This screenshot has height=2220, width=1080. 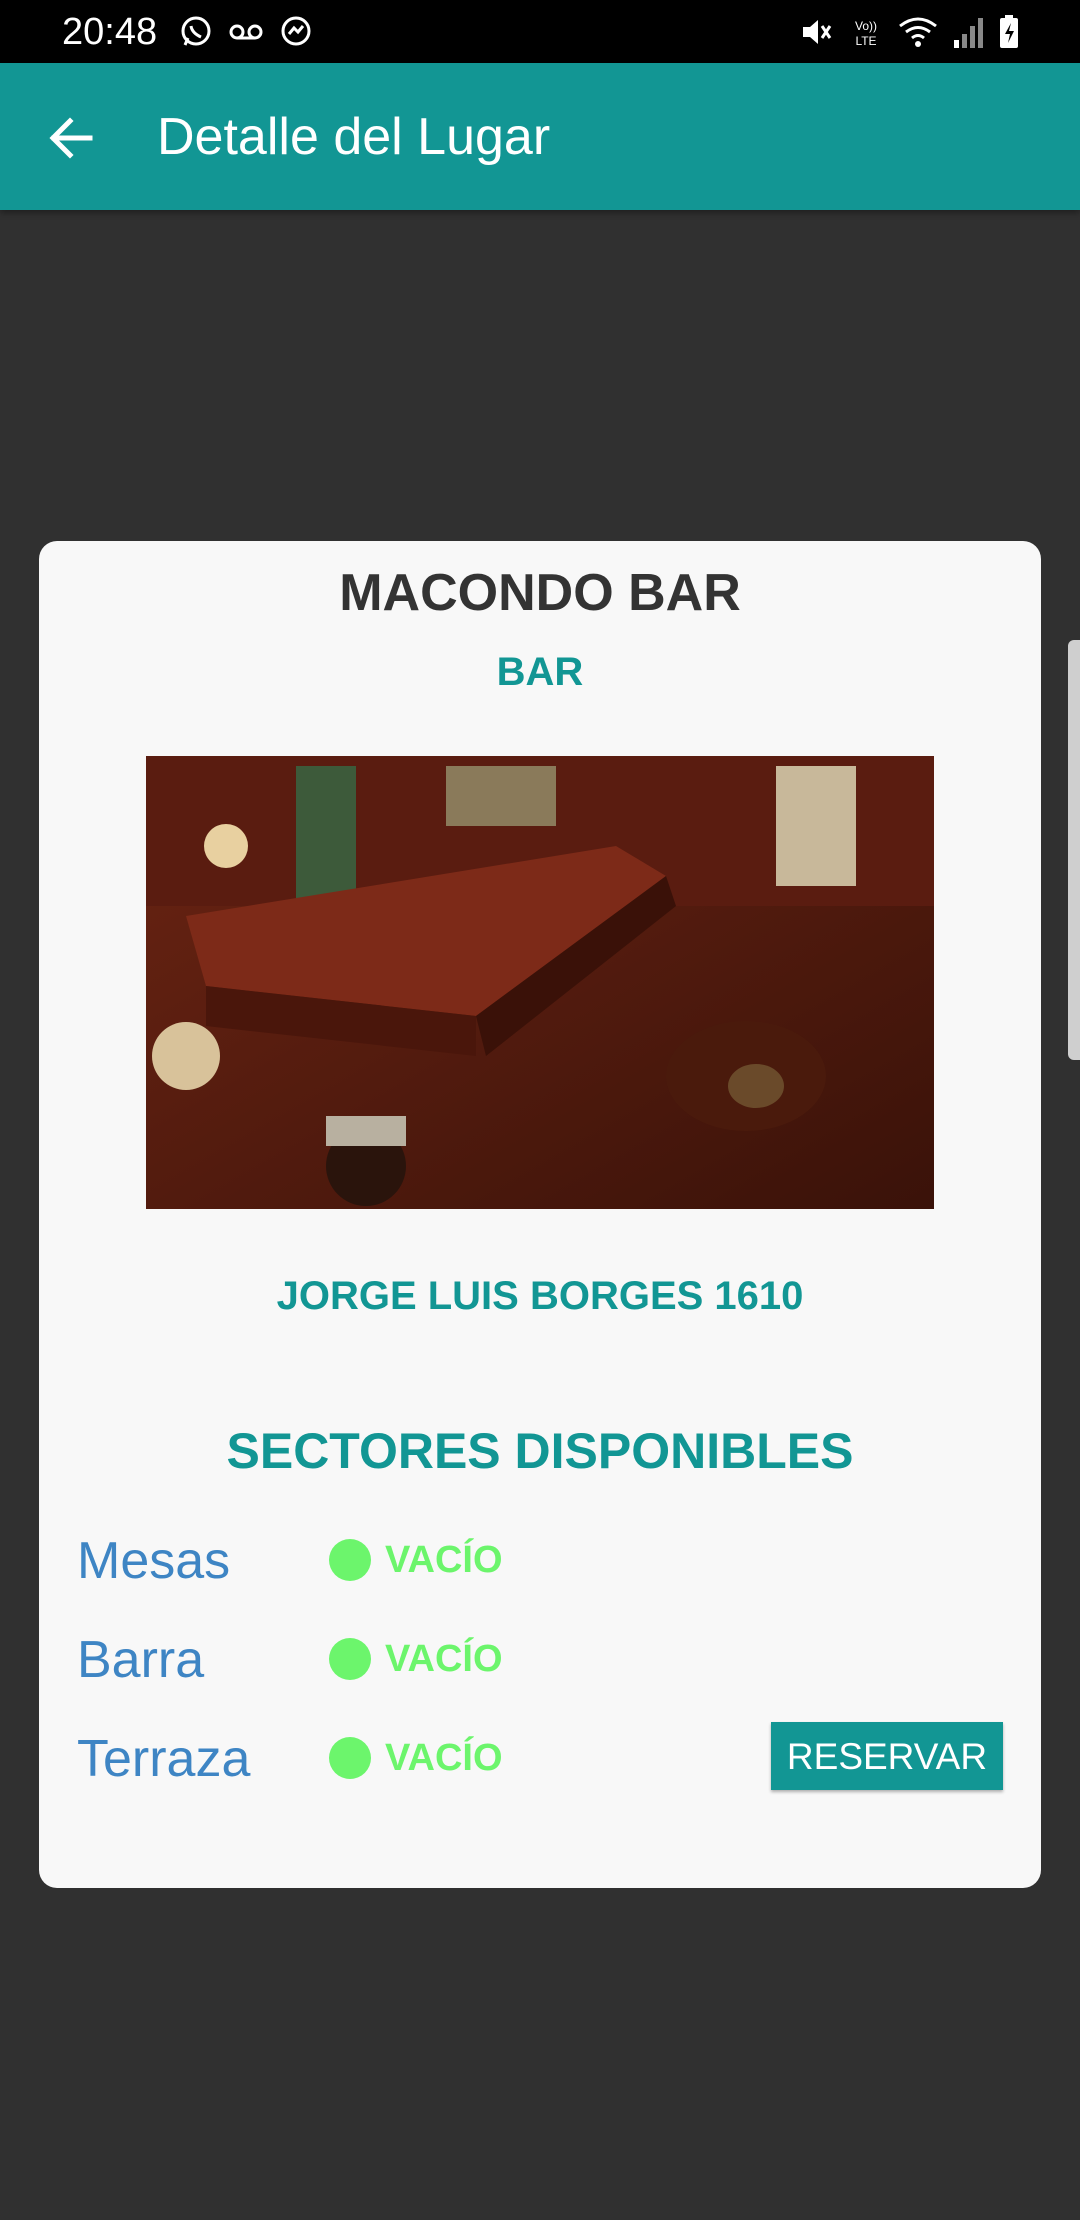 I want to click on arrow-left-icon, so click(x=71, y=138).